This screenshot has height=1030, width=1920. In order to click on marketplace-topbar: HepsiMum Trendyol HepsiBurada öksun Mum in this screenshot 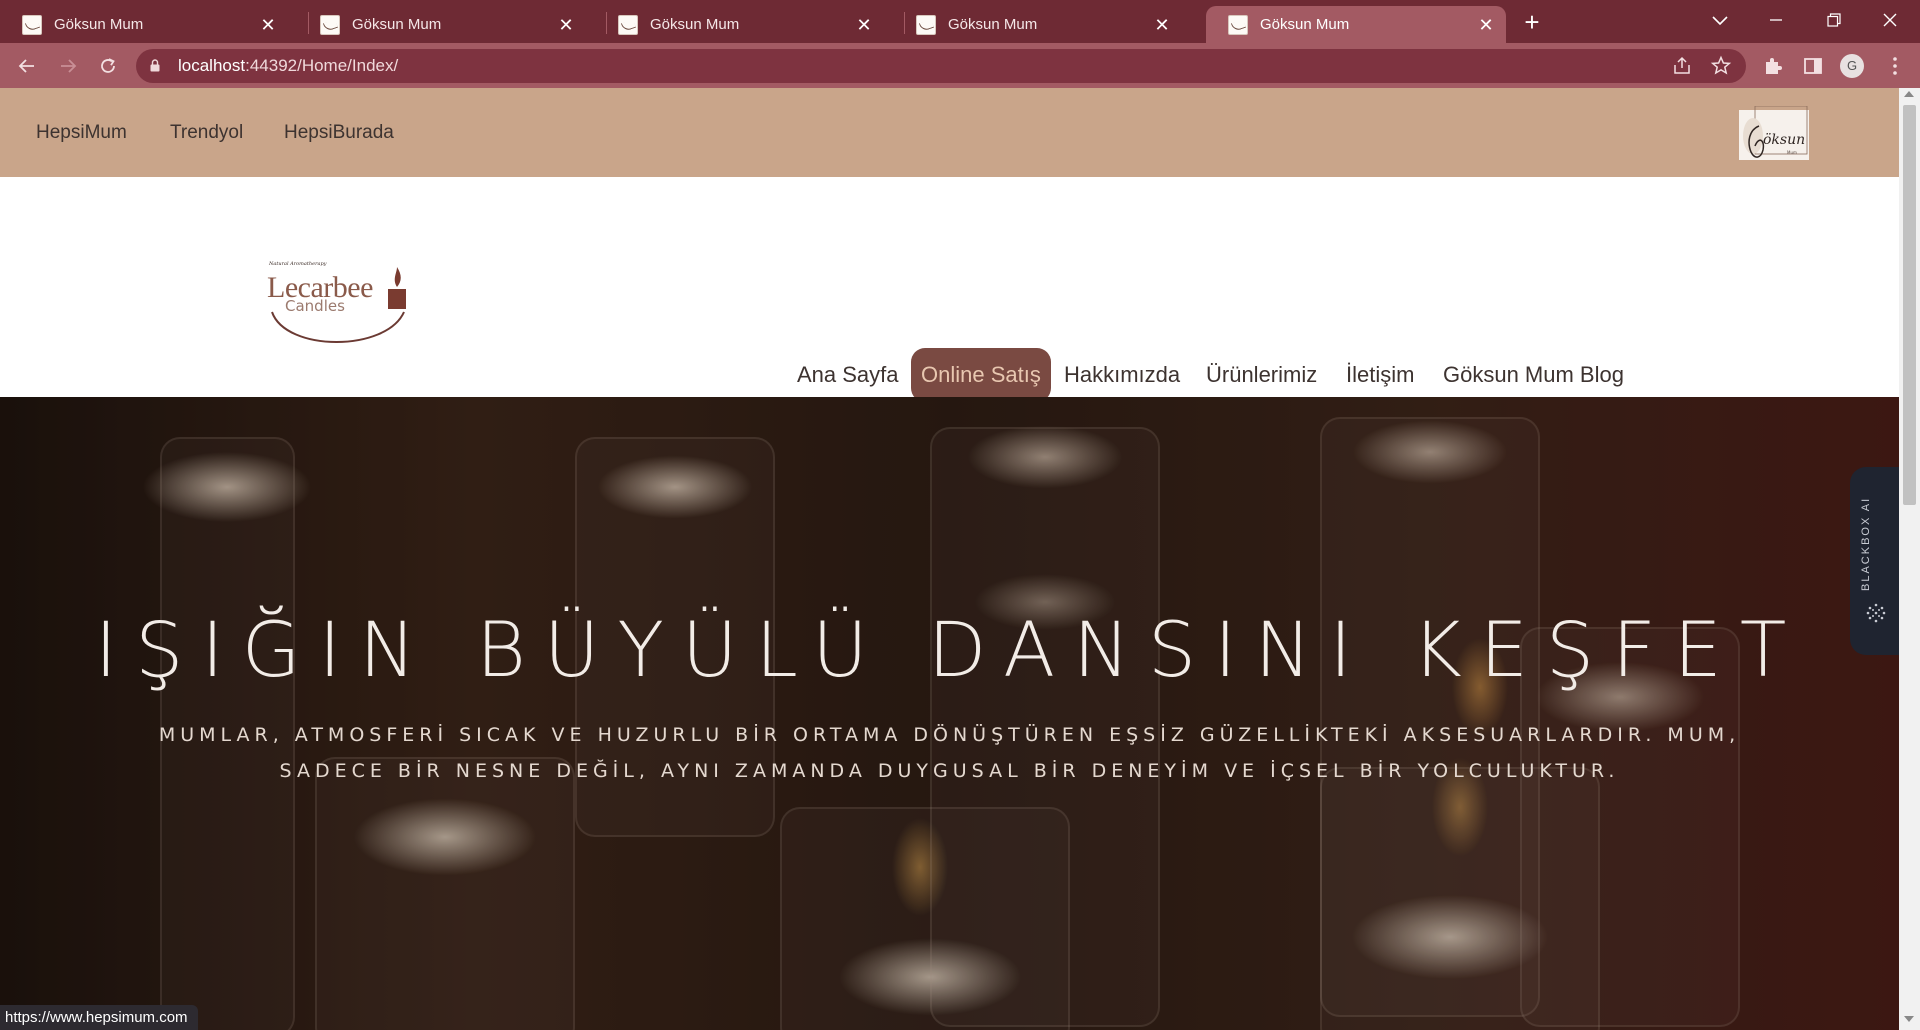, I will do `click(949, 132)`.